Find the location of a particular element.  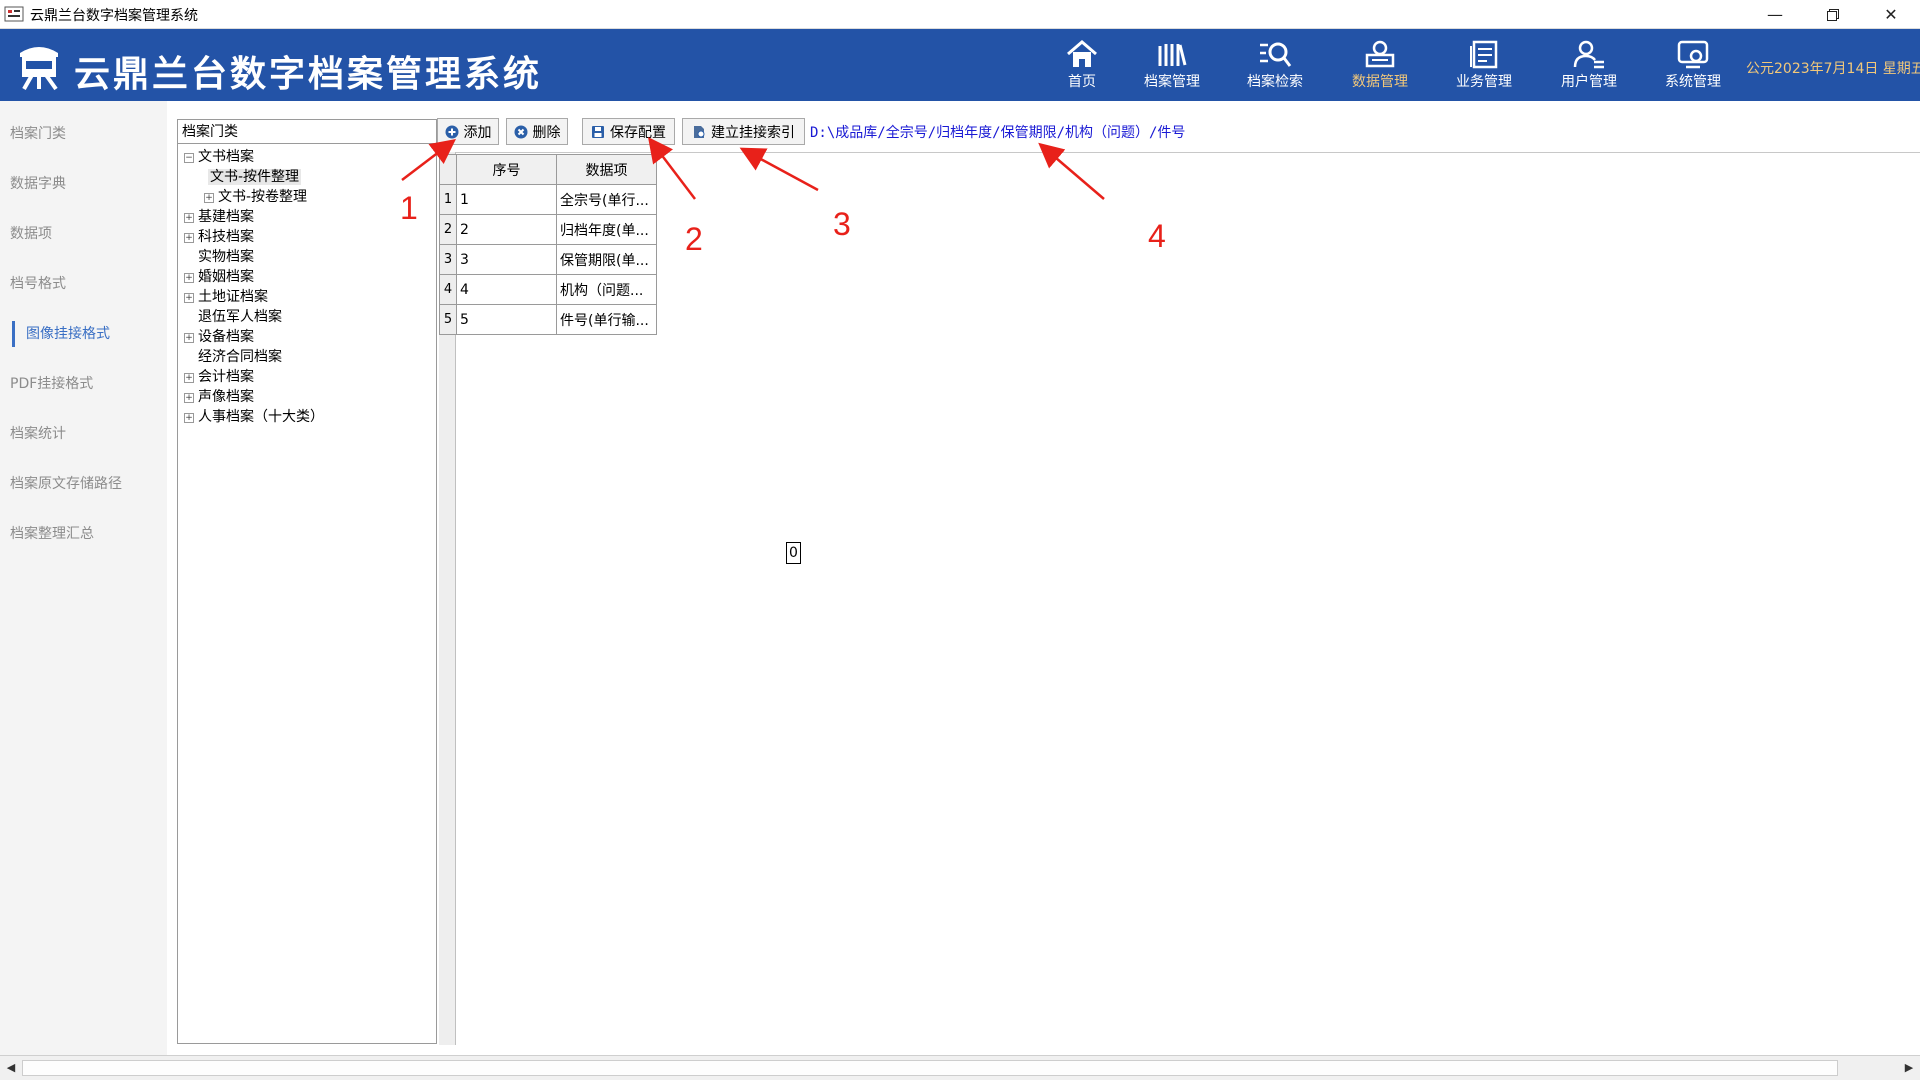

row-number: 2 is located at coordinates (448, 229).